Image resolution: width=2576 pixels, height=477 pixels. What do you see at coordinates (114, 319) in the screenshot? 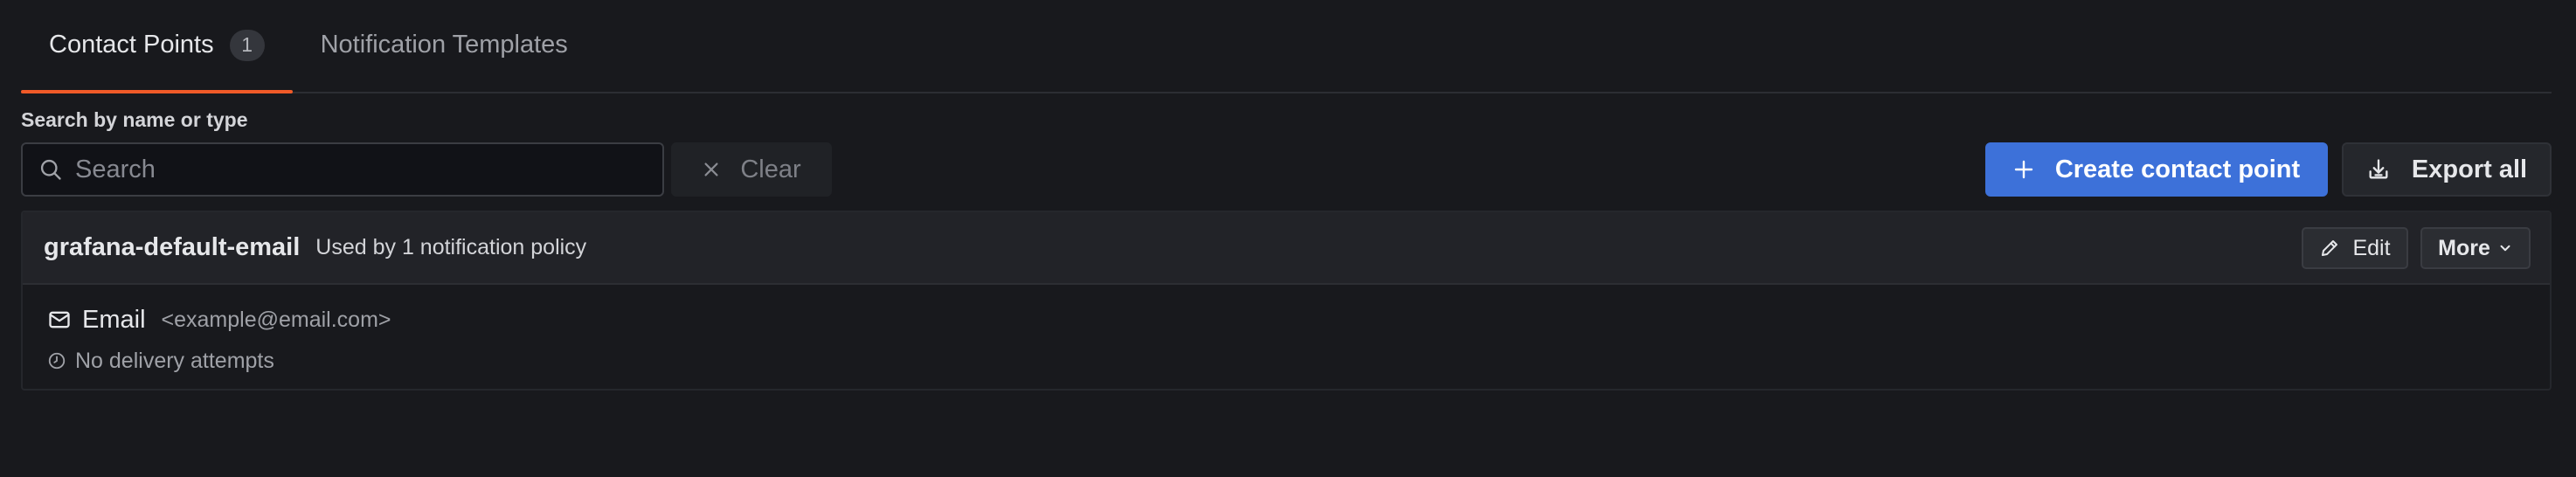
I see `integration-type: Email` at bounding box center [114, 319].